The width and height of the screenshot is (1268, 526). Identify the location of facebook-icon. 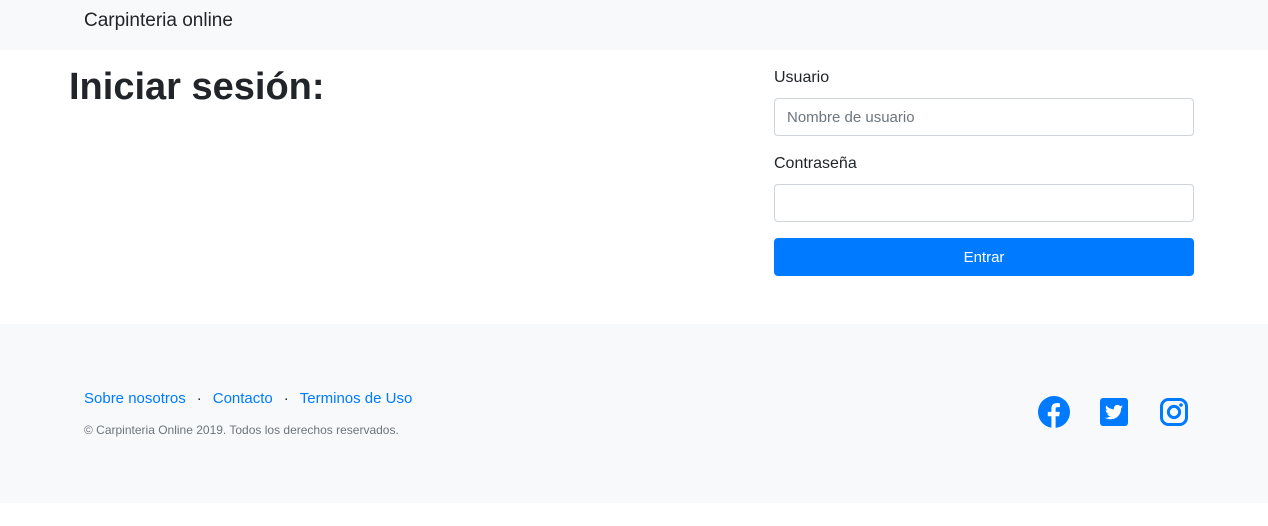
(1054, 412).